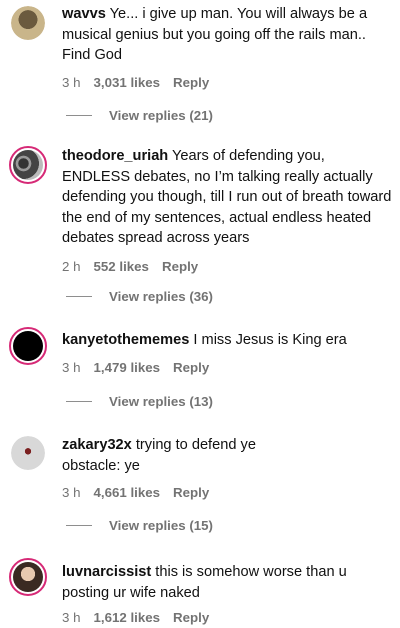  I want to click on view-replies-button: View replies (13), so click(139, 401).